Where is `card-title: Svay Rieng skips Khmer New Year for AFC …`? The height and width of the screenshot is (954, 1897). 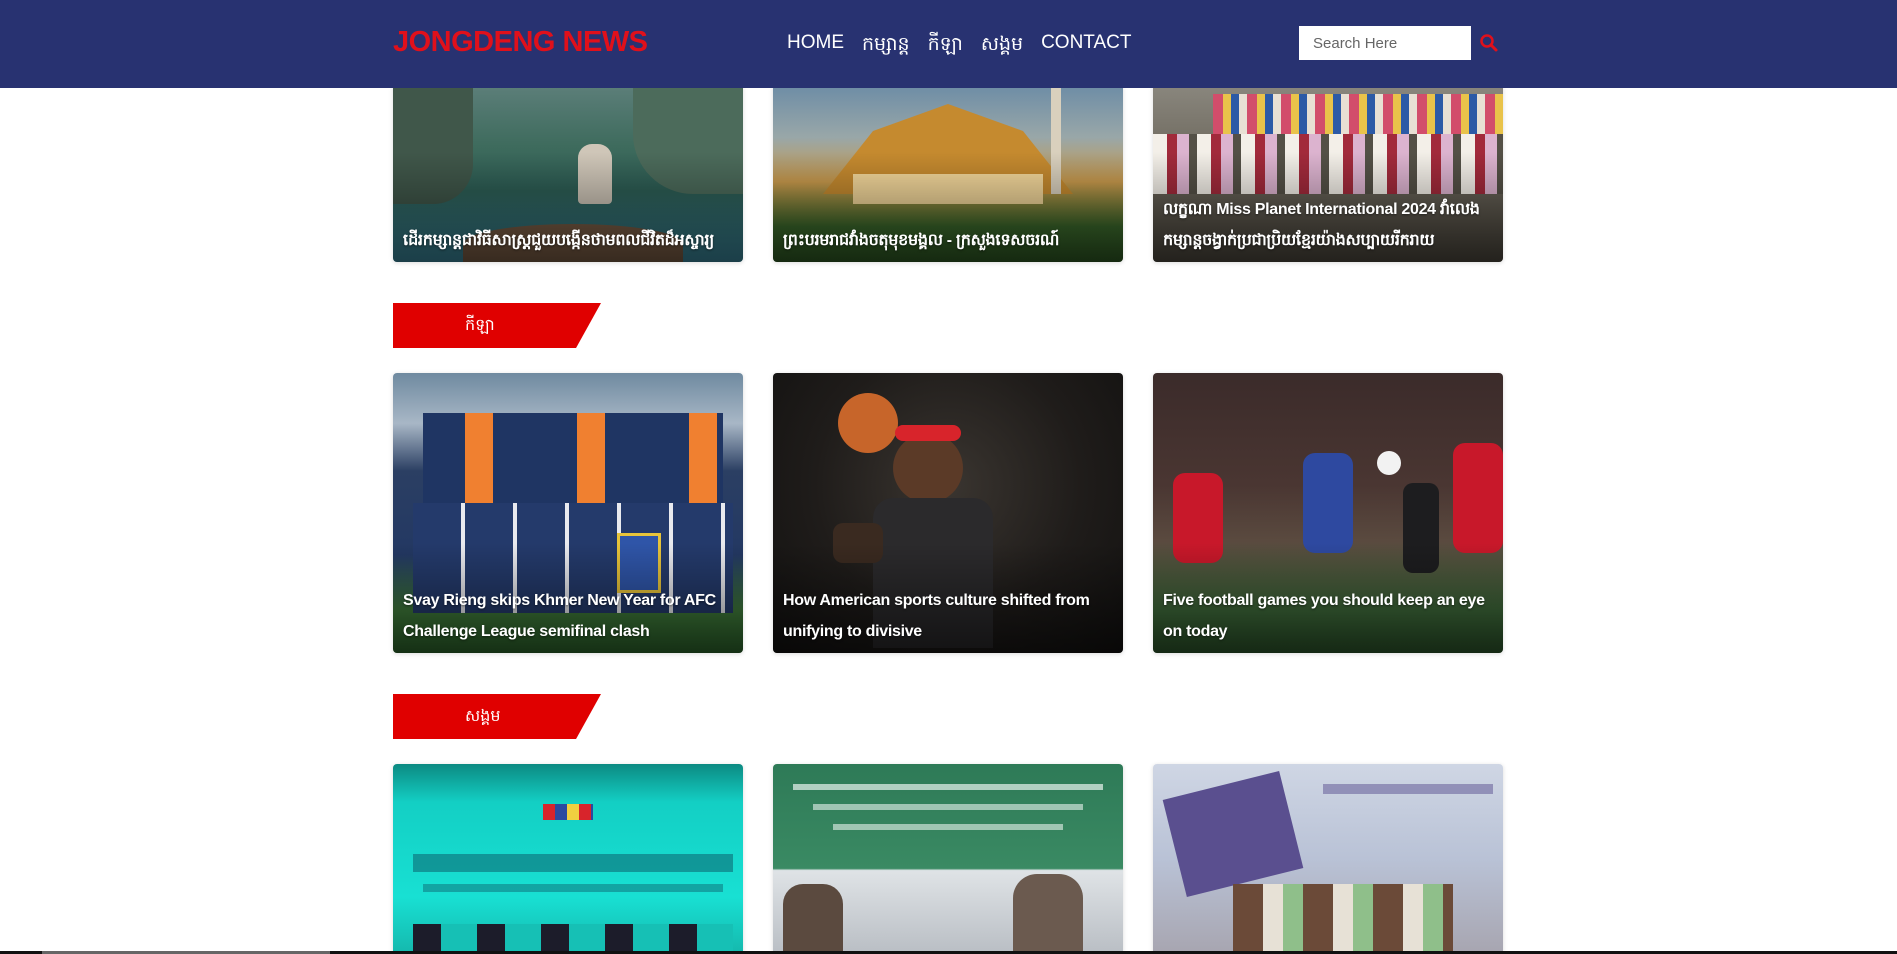 card-title: Svay Rieng skips Khmer New Year for AFC … is located at coordinates (559, 616).